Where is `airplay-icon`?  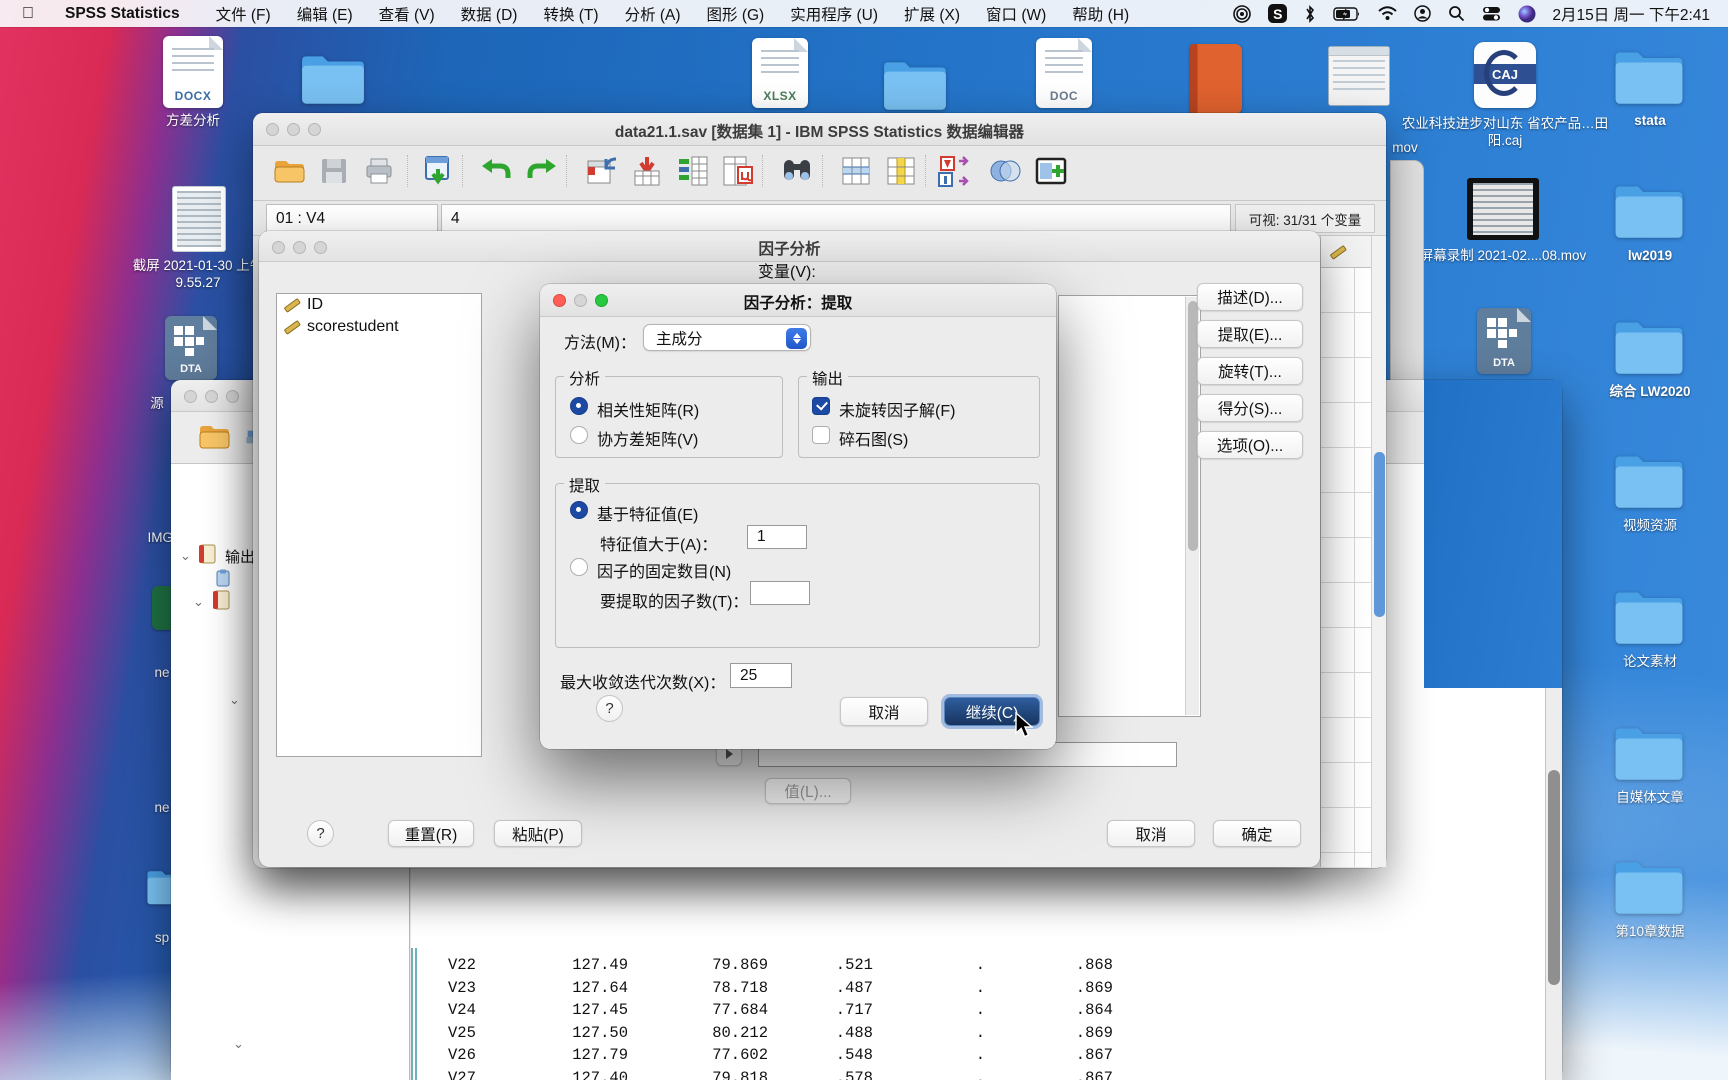 airplay-icon is located at coordinates (1242, 13).